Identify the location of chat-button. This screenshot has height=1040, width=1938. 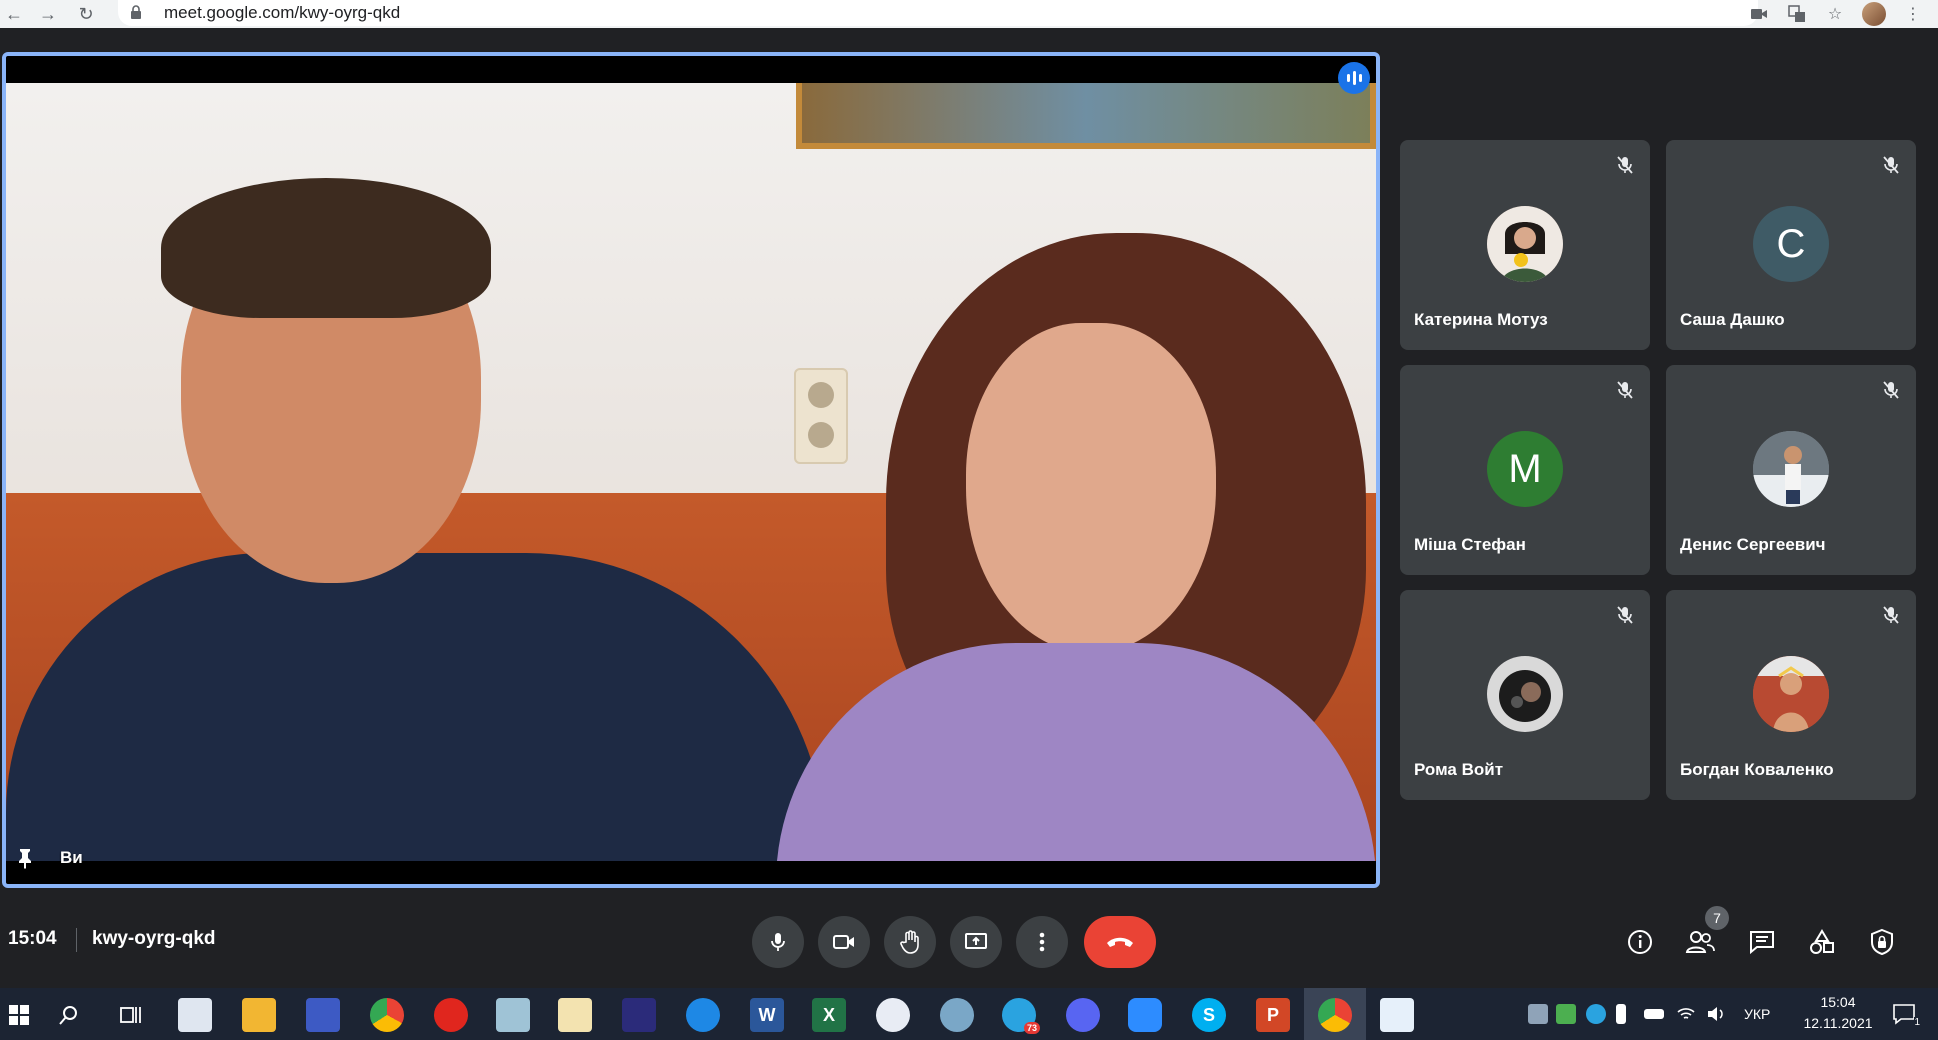
(1762, 942).